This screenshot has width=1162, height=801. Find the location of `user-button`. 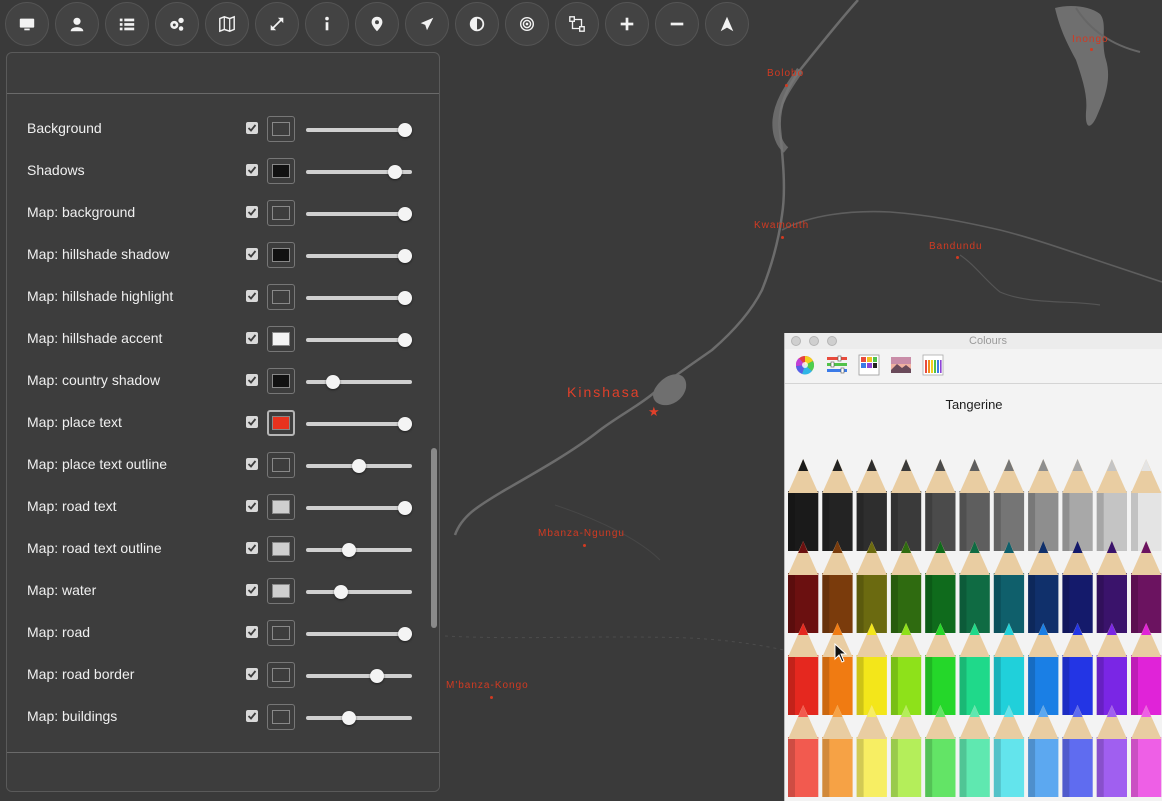

user-button is located at coordinates (77, 24).